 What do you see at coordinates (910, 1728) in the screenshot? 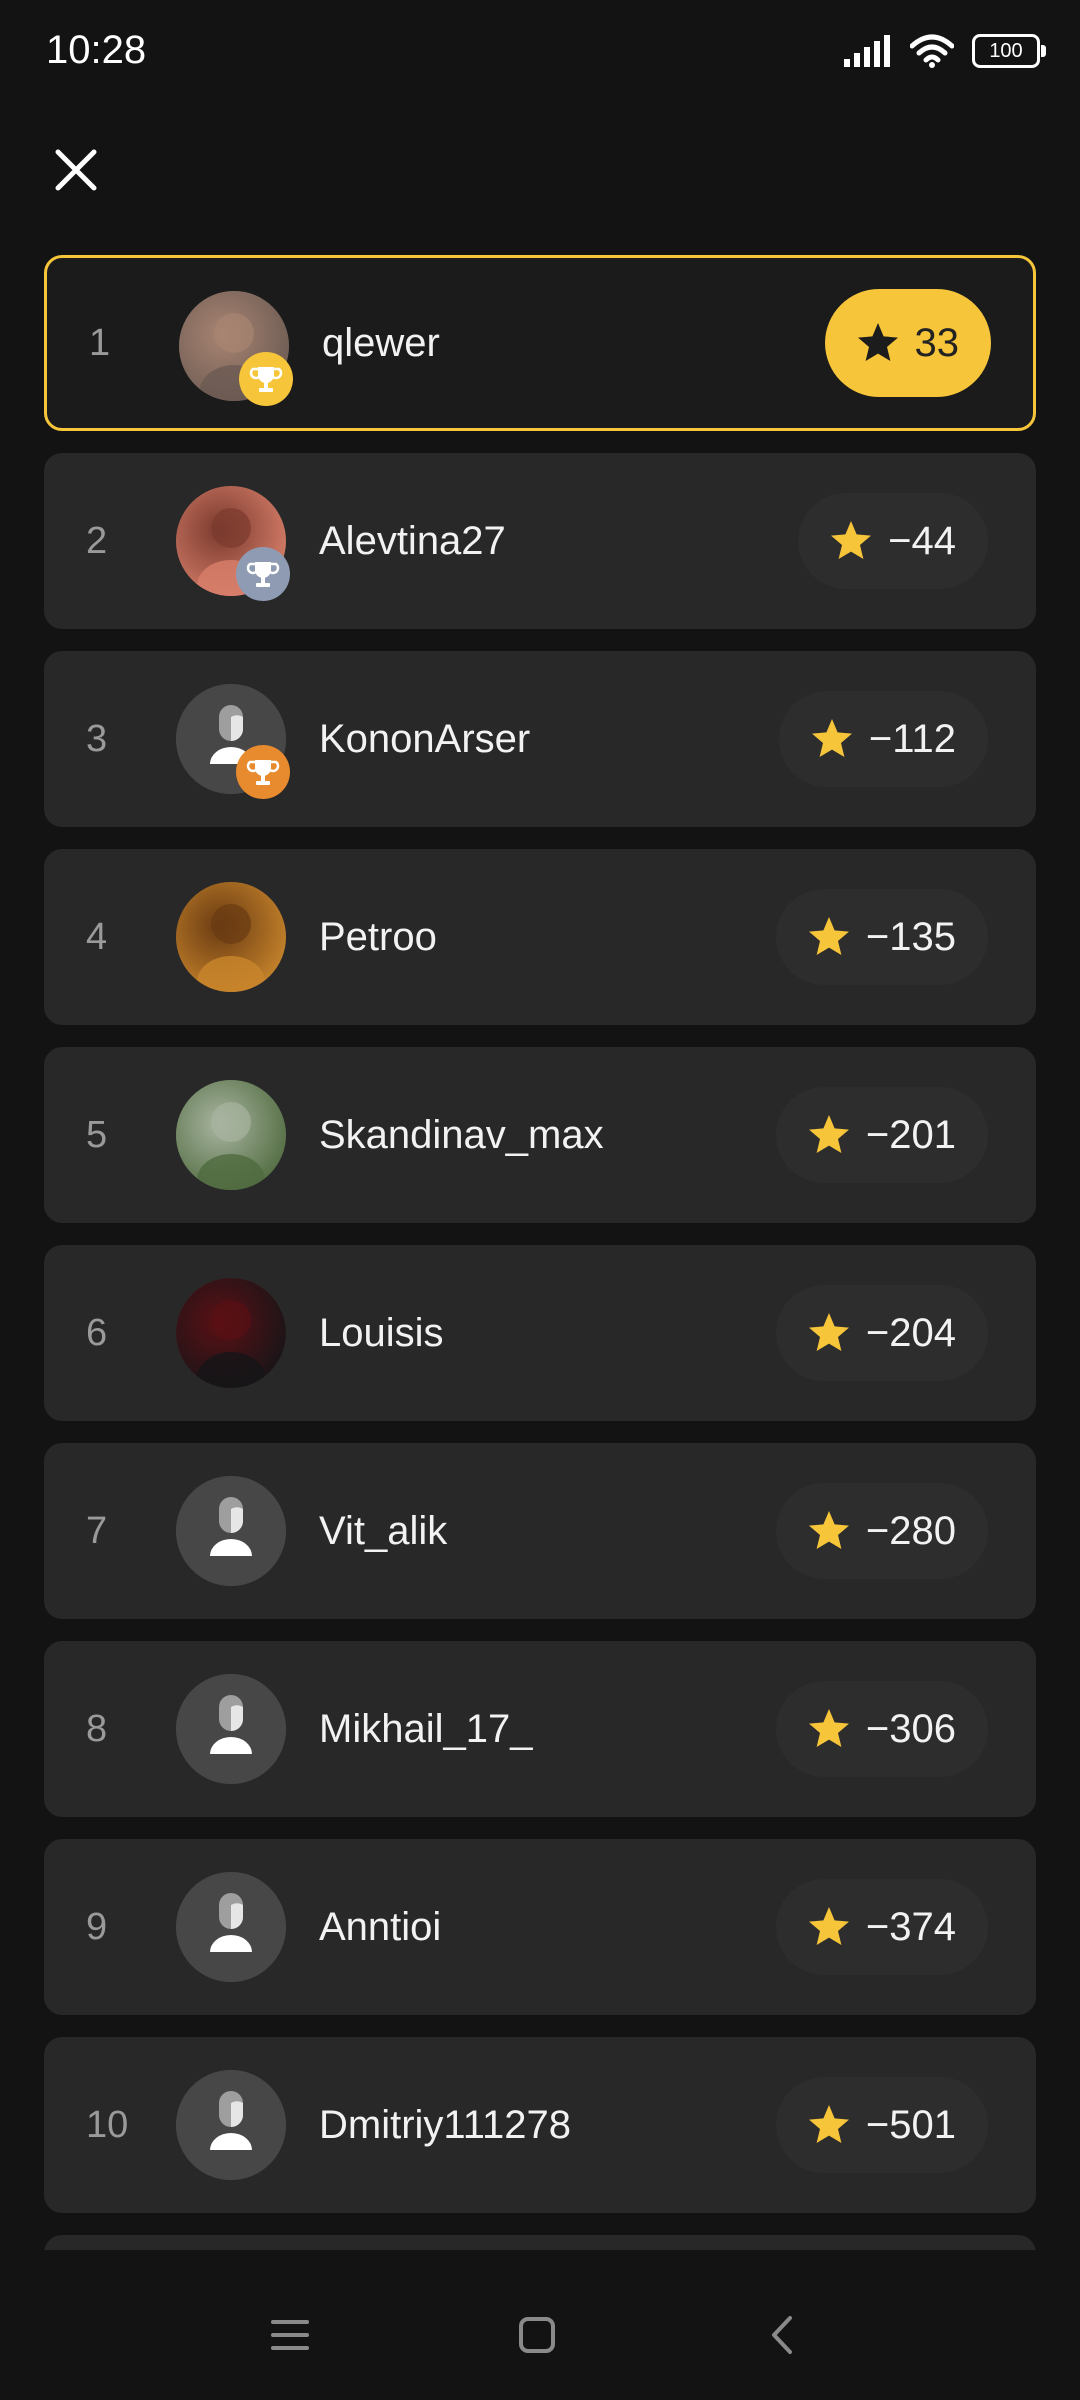
I see `score-value: −306` at bounding box center [910, 1728].